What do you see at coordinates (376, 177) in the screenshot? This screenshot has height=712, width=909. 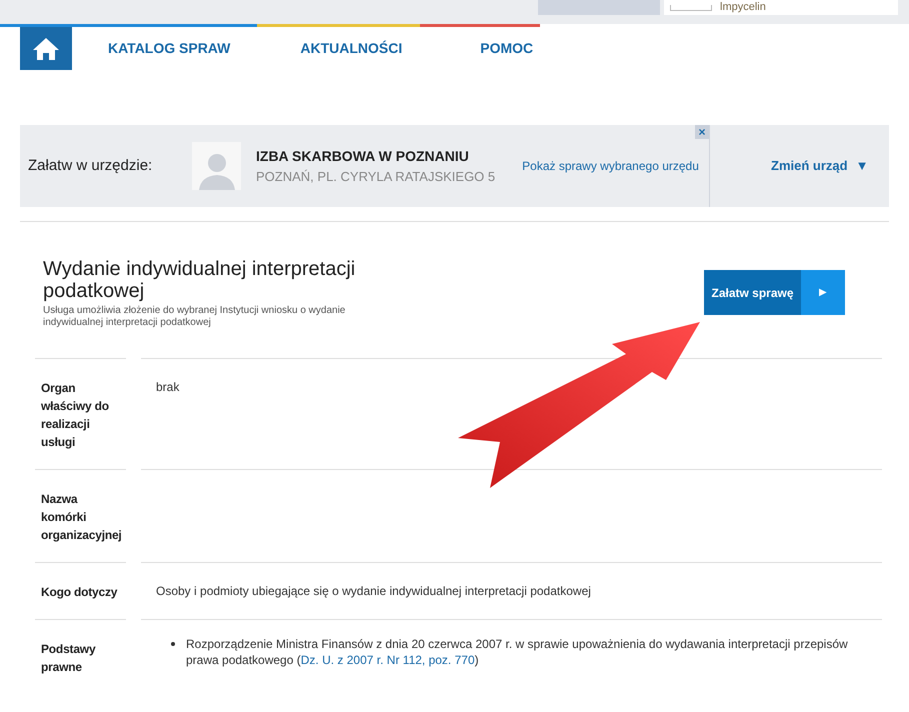 I see `office-address: POZNAŃ, PL. CYRYLA RATAJSKIEGO 5` at bounding box center [376, 177].